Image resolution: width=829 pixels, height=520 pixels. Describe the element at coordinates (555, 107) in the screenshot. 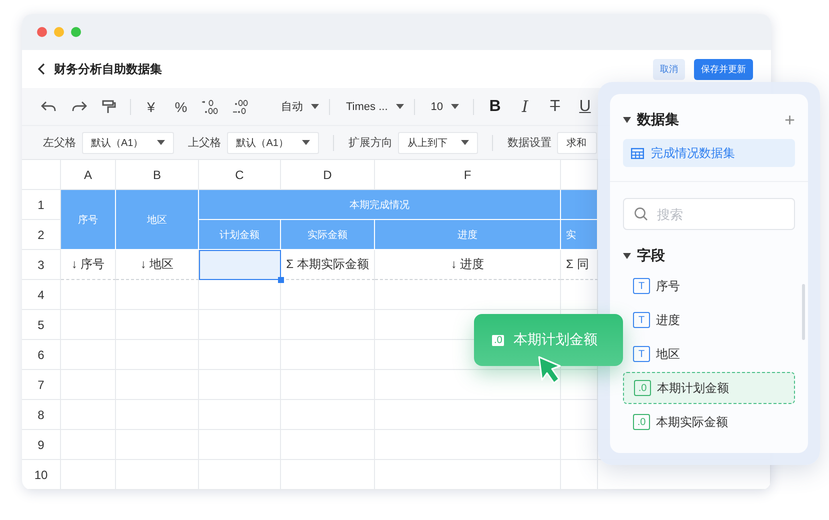

I see `strike-button: T` at that location.